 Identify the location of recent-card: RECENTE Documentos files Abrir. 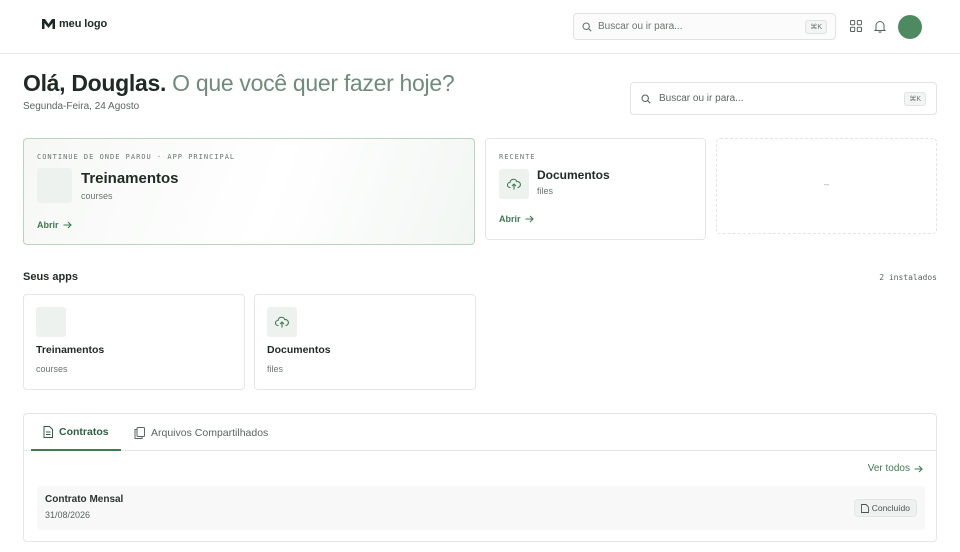
(595, 189).